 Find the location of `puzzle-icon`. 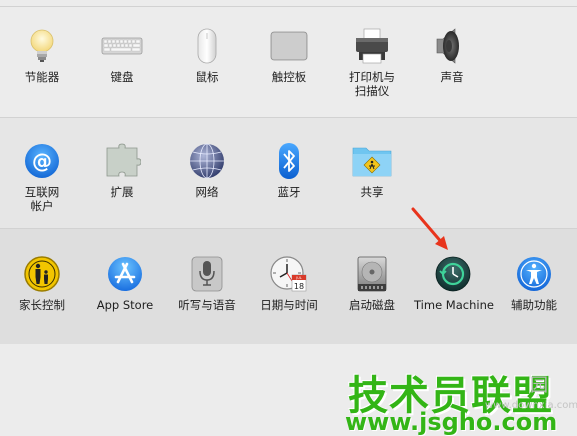

puzzle-icon is located at coordinates (122, 161).